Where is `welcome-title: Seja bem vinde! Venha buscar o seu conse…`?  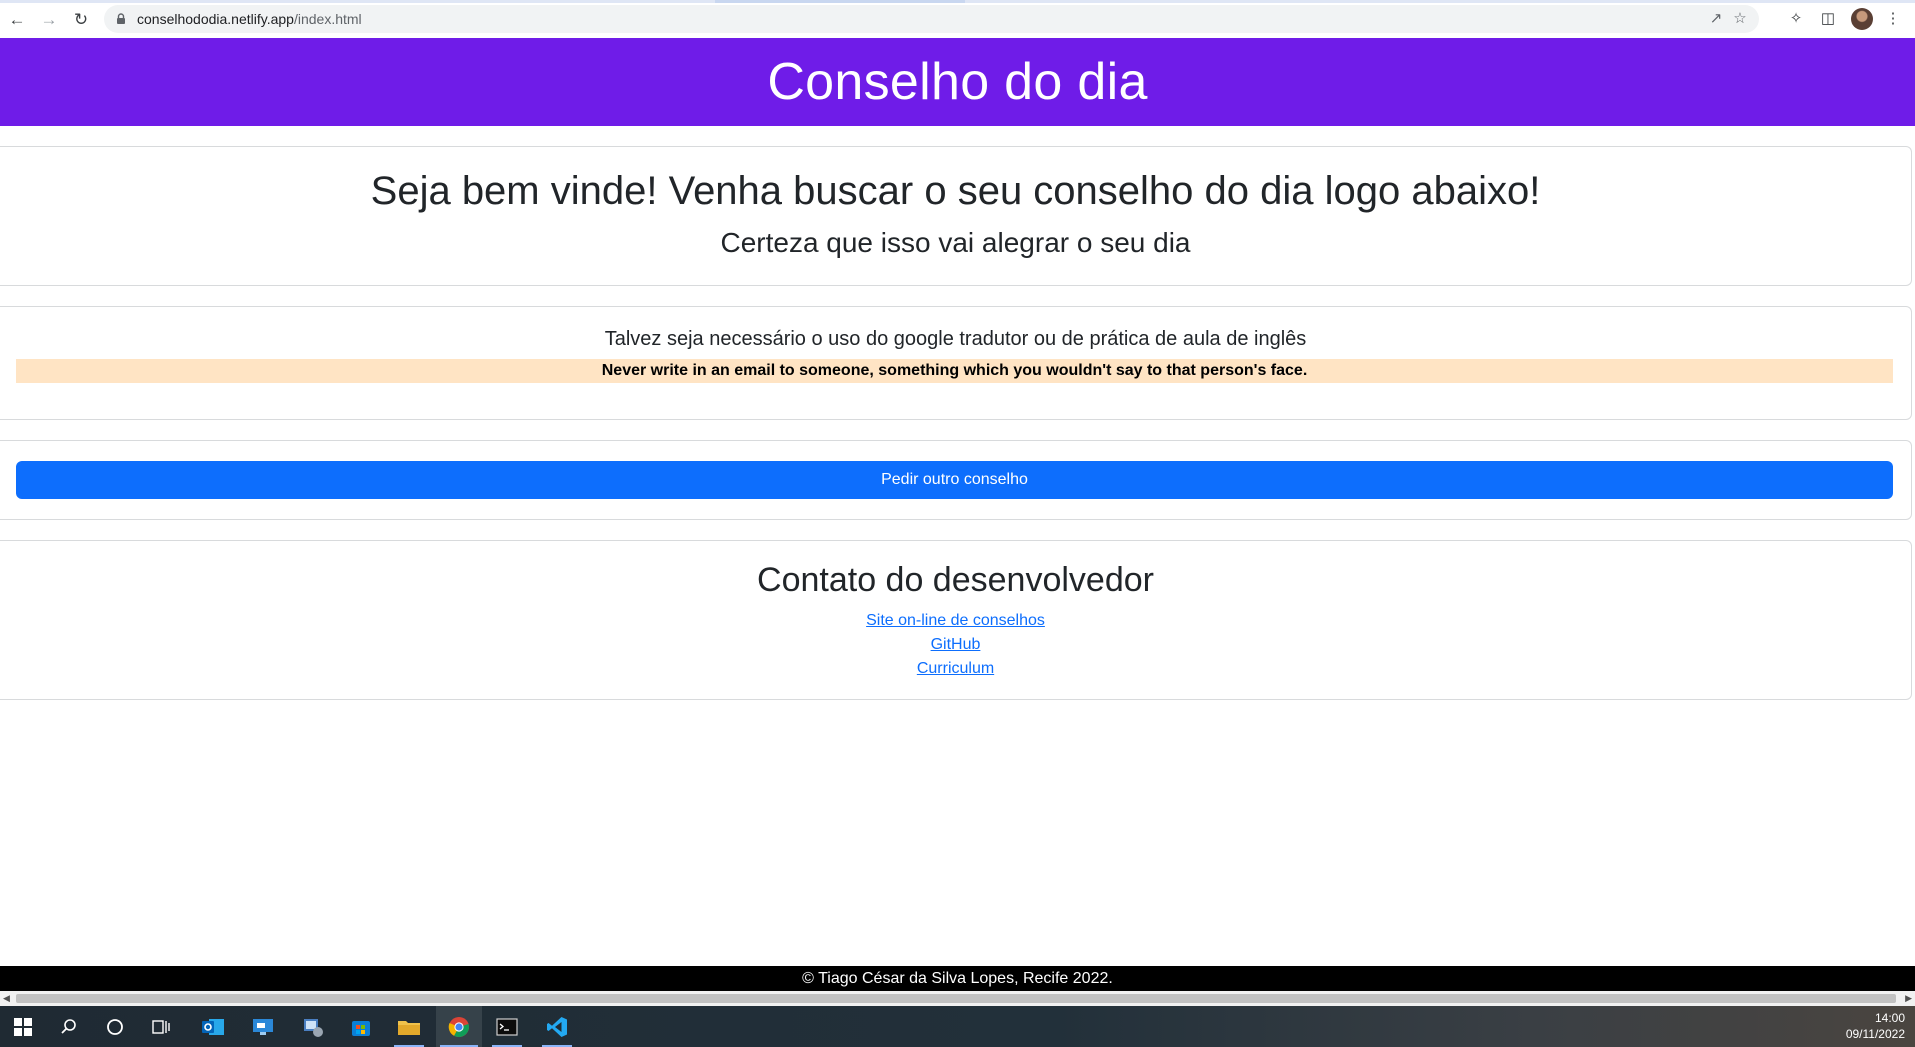
welcome-title: Seja bem vinde! Venha buscar o seu conse… is located at coordinates (955, 191).